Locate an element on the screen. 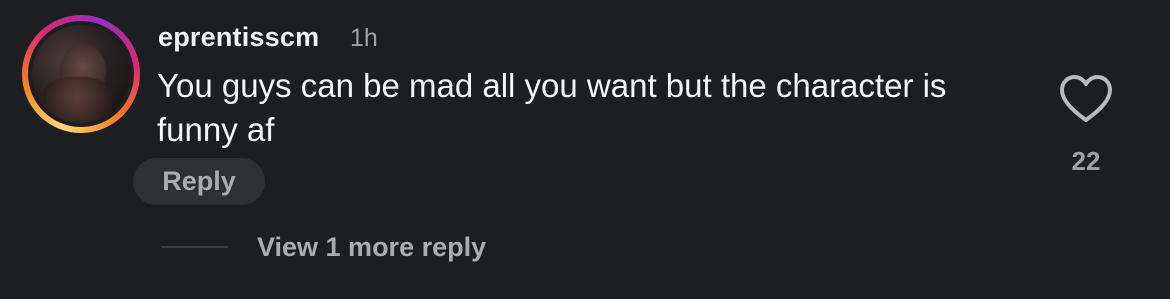 Image resolution: width=1170 pixels, height=299 pixels. avatar-photo-detail is located at coordinates (77, 100).